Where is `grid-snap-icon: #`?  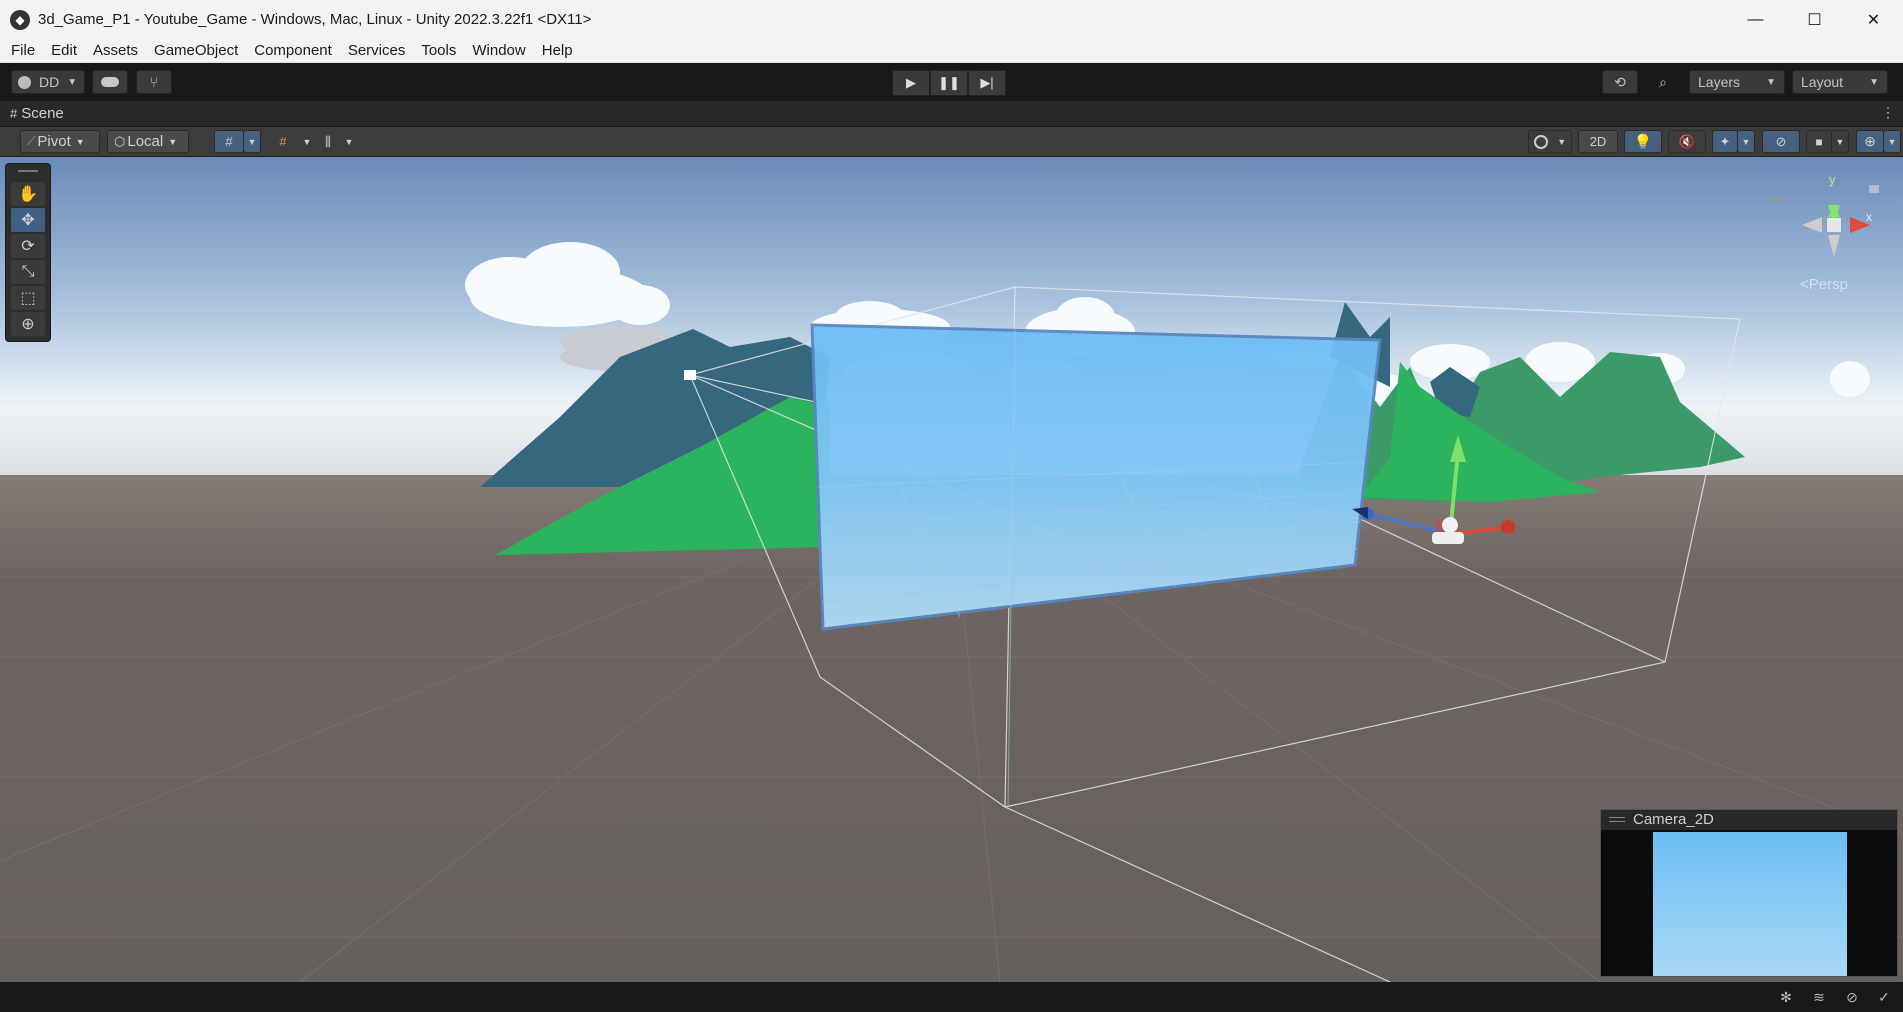
grid-snap-icon: # is located at coordinates (229, 141).